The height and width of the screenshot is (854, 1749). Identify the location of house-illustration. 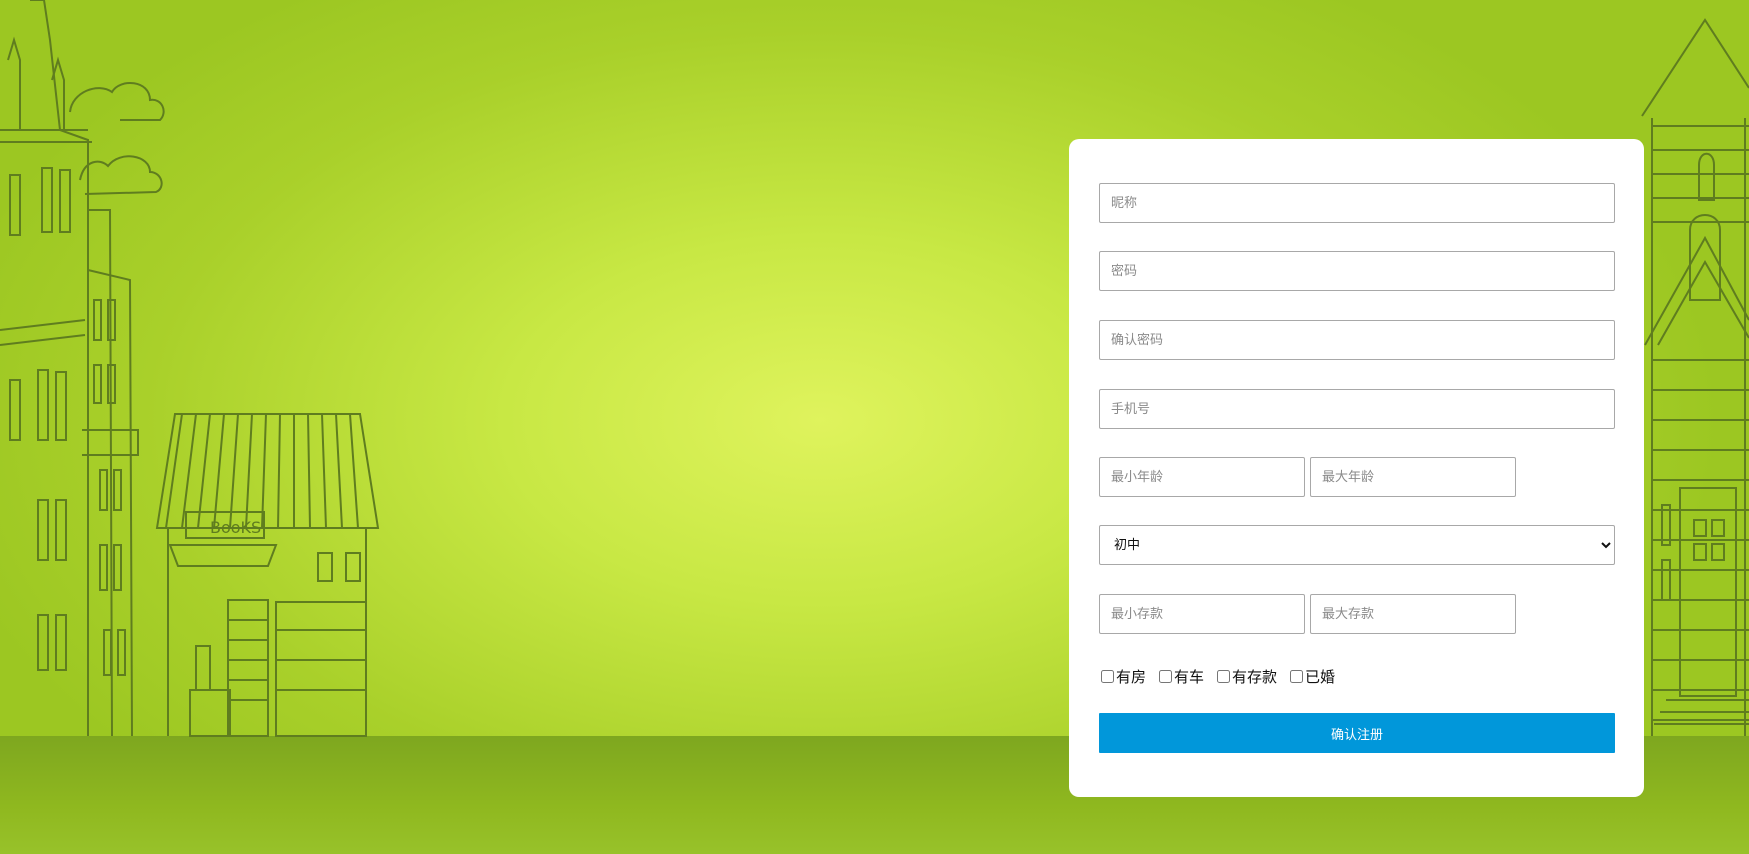
(1695, 377).